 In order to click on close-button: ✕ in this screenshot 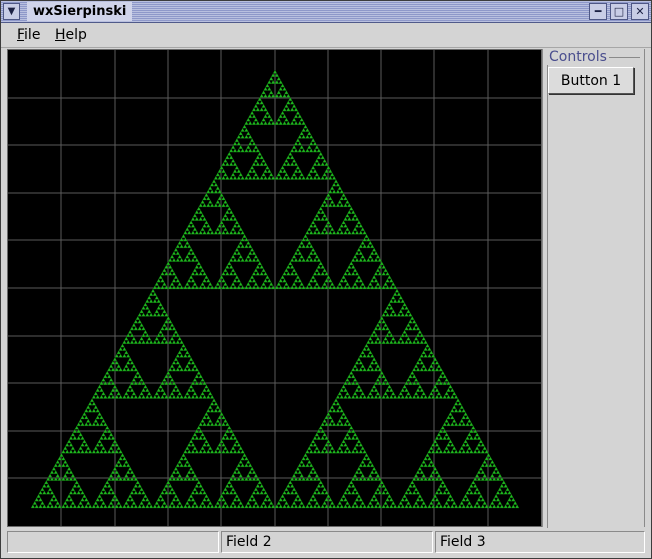, I will do `click(640, 11)`.